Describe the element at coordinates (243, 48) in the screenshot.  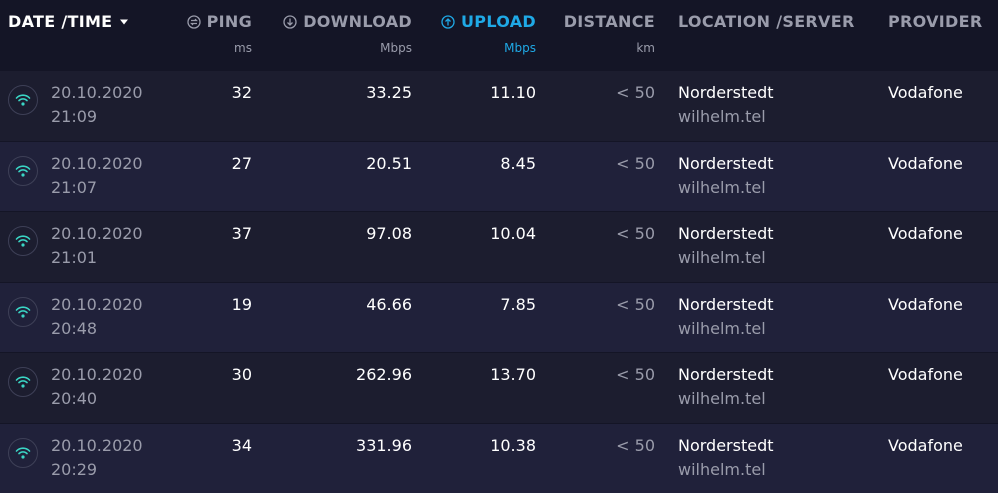
I see `ping-unit-label: ms` at that location.